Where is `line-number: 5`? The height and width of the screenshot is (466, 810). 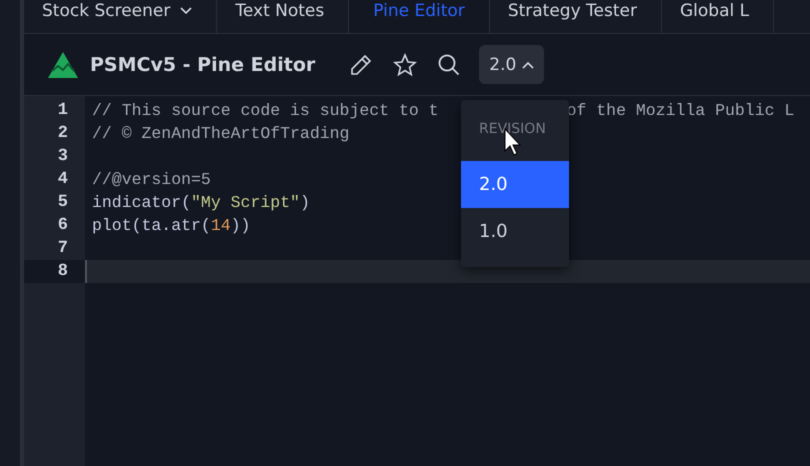
line-number: 5 is located at coordinates (63, 202).